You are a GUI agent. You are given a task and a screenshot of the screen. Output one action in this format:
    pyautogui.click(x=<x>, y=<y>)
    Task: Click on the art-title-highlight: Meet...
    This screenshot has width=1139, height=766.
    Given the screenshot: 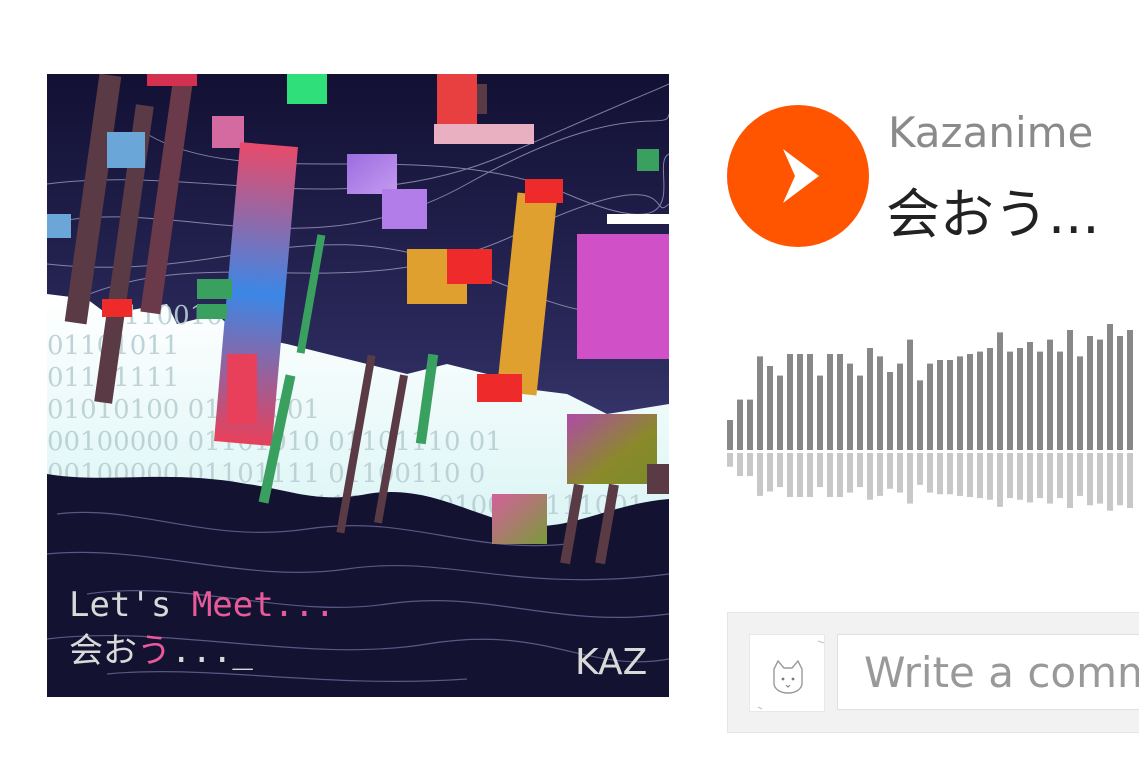 What is the action you would take?
    pyautogui.click(x=263, y=605)
    